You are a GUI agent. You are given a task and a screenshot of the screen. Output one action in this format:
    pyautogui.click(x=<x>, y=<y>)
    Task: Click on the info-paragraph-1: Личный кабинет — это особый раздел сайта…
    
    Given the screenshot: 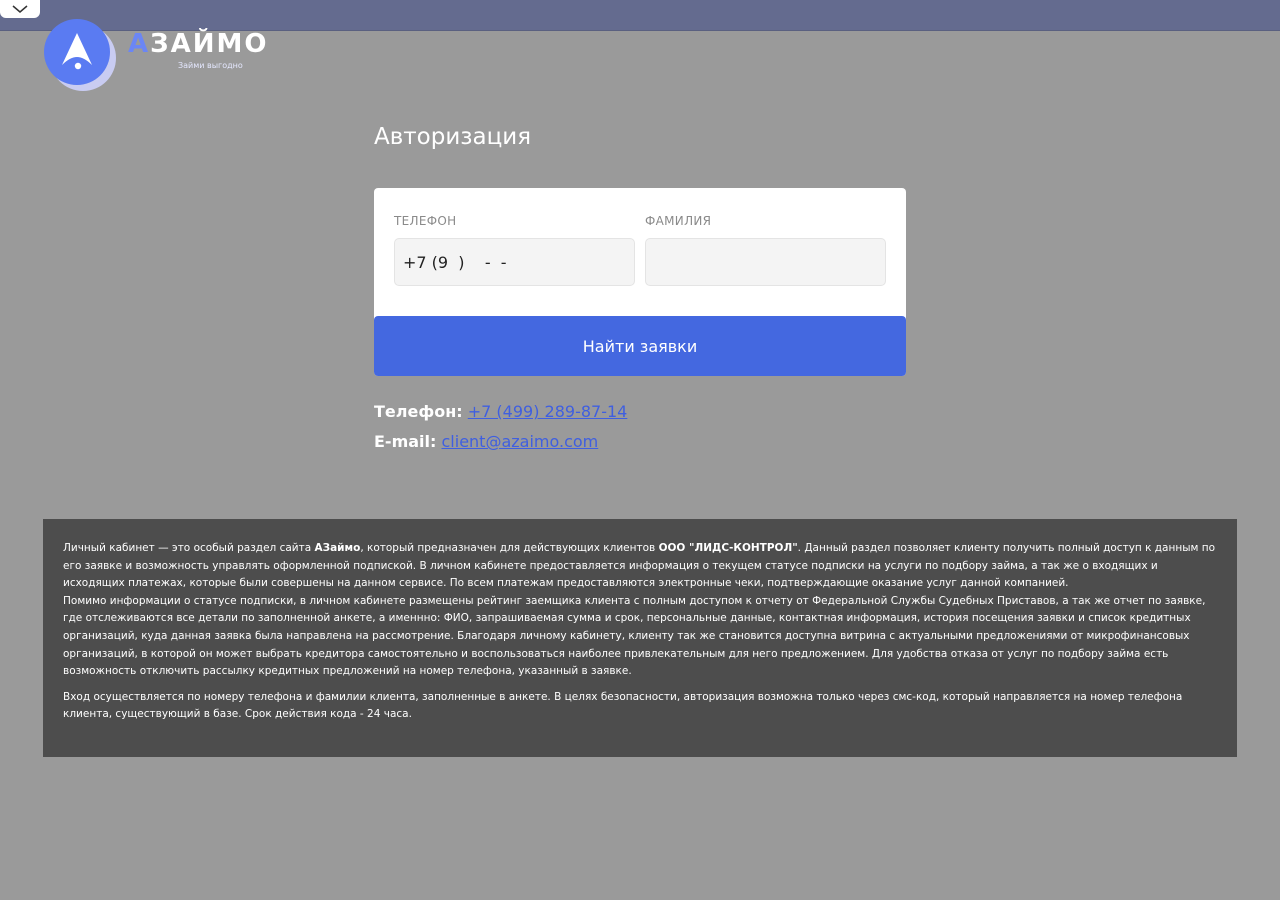 What is the action you would take?
    pyautogui.click(x=640, y=610)
    